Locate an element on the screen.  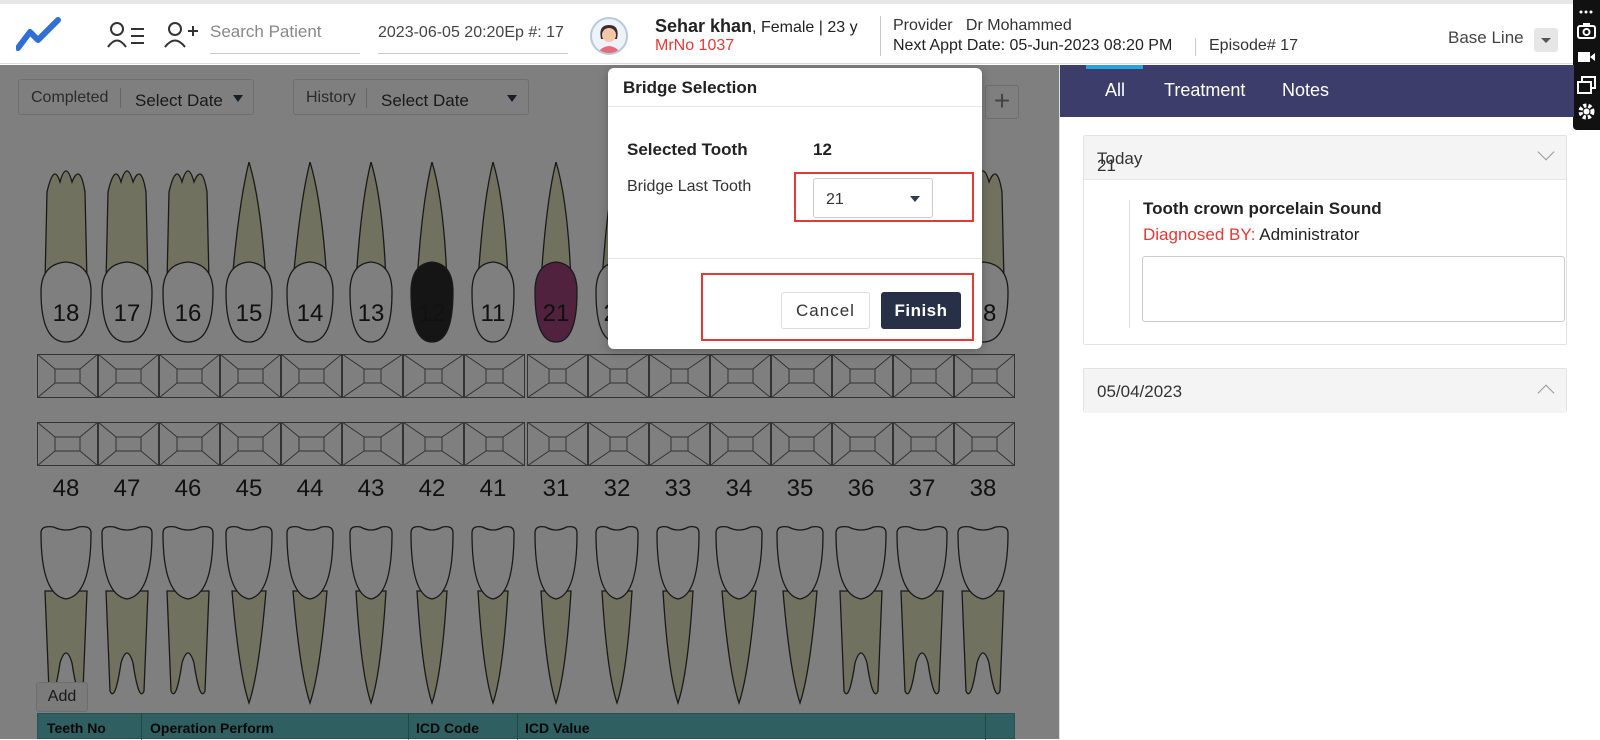
add-patient-icon is located at coordinates (181, 37).